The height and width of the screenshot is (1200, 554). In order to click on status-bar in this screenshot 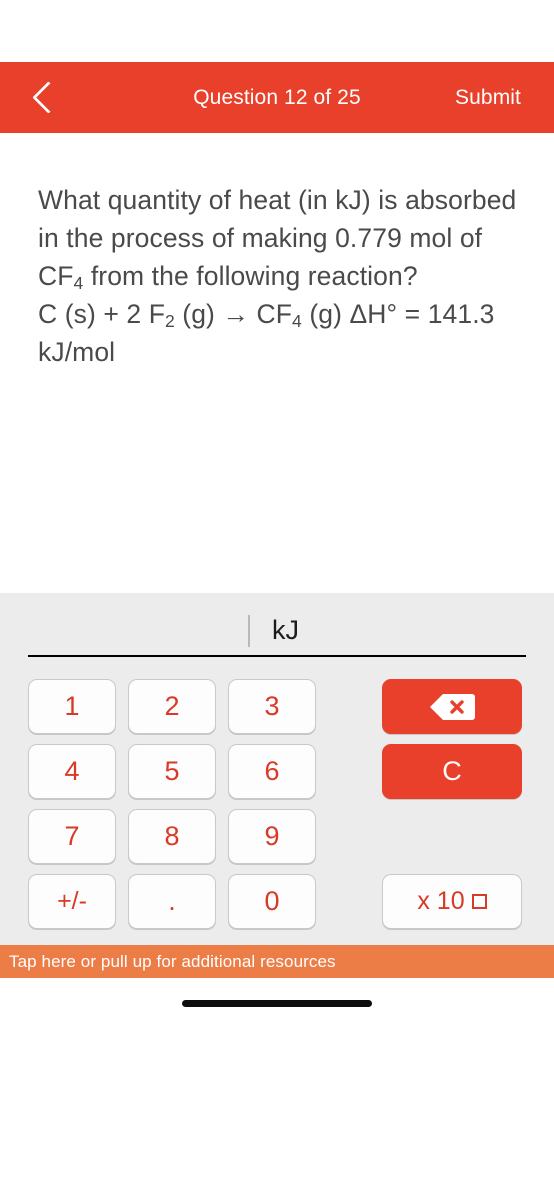, I will do `click(277, 31)`.